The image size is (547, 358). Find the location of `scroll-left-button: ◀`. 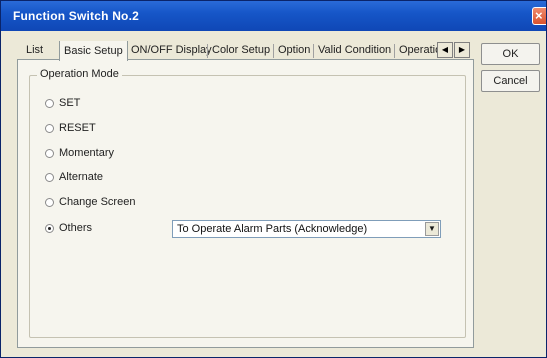

scroll-left-button: ◀ is located at coordinates (445, 50).